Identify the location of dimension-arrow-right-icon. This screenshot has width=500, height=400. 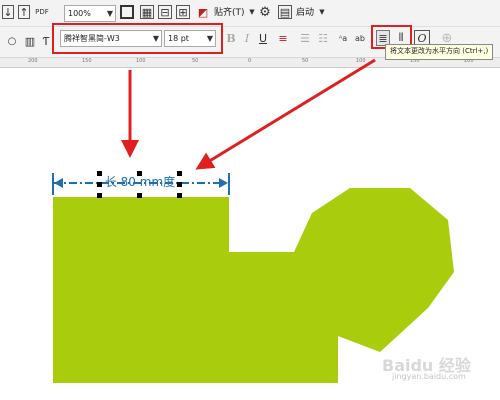
(223, 183).